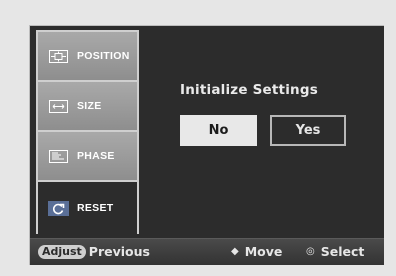 The image size is (396, 276). Describe the element at coordinates (103, 56) in the screenshot. I see `sidebar-item-label: POSITION` at that location.